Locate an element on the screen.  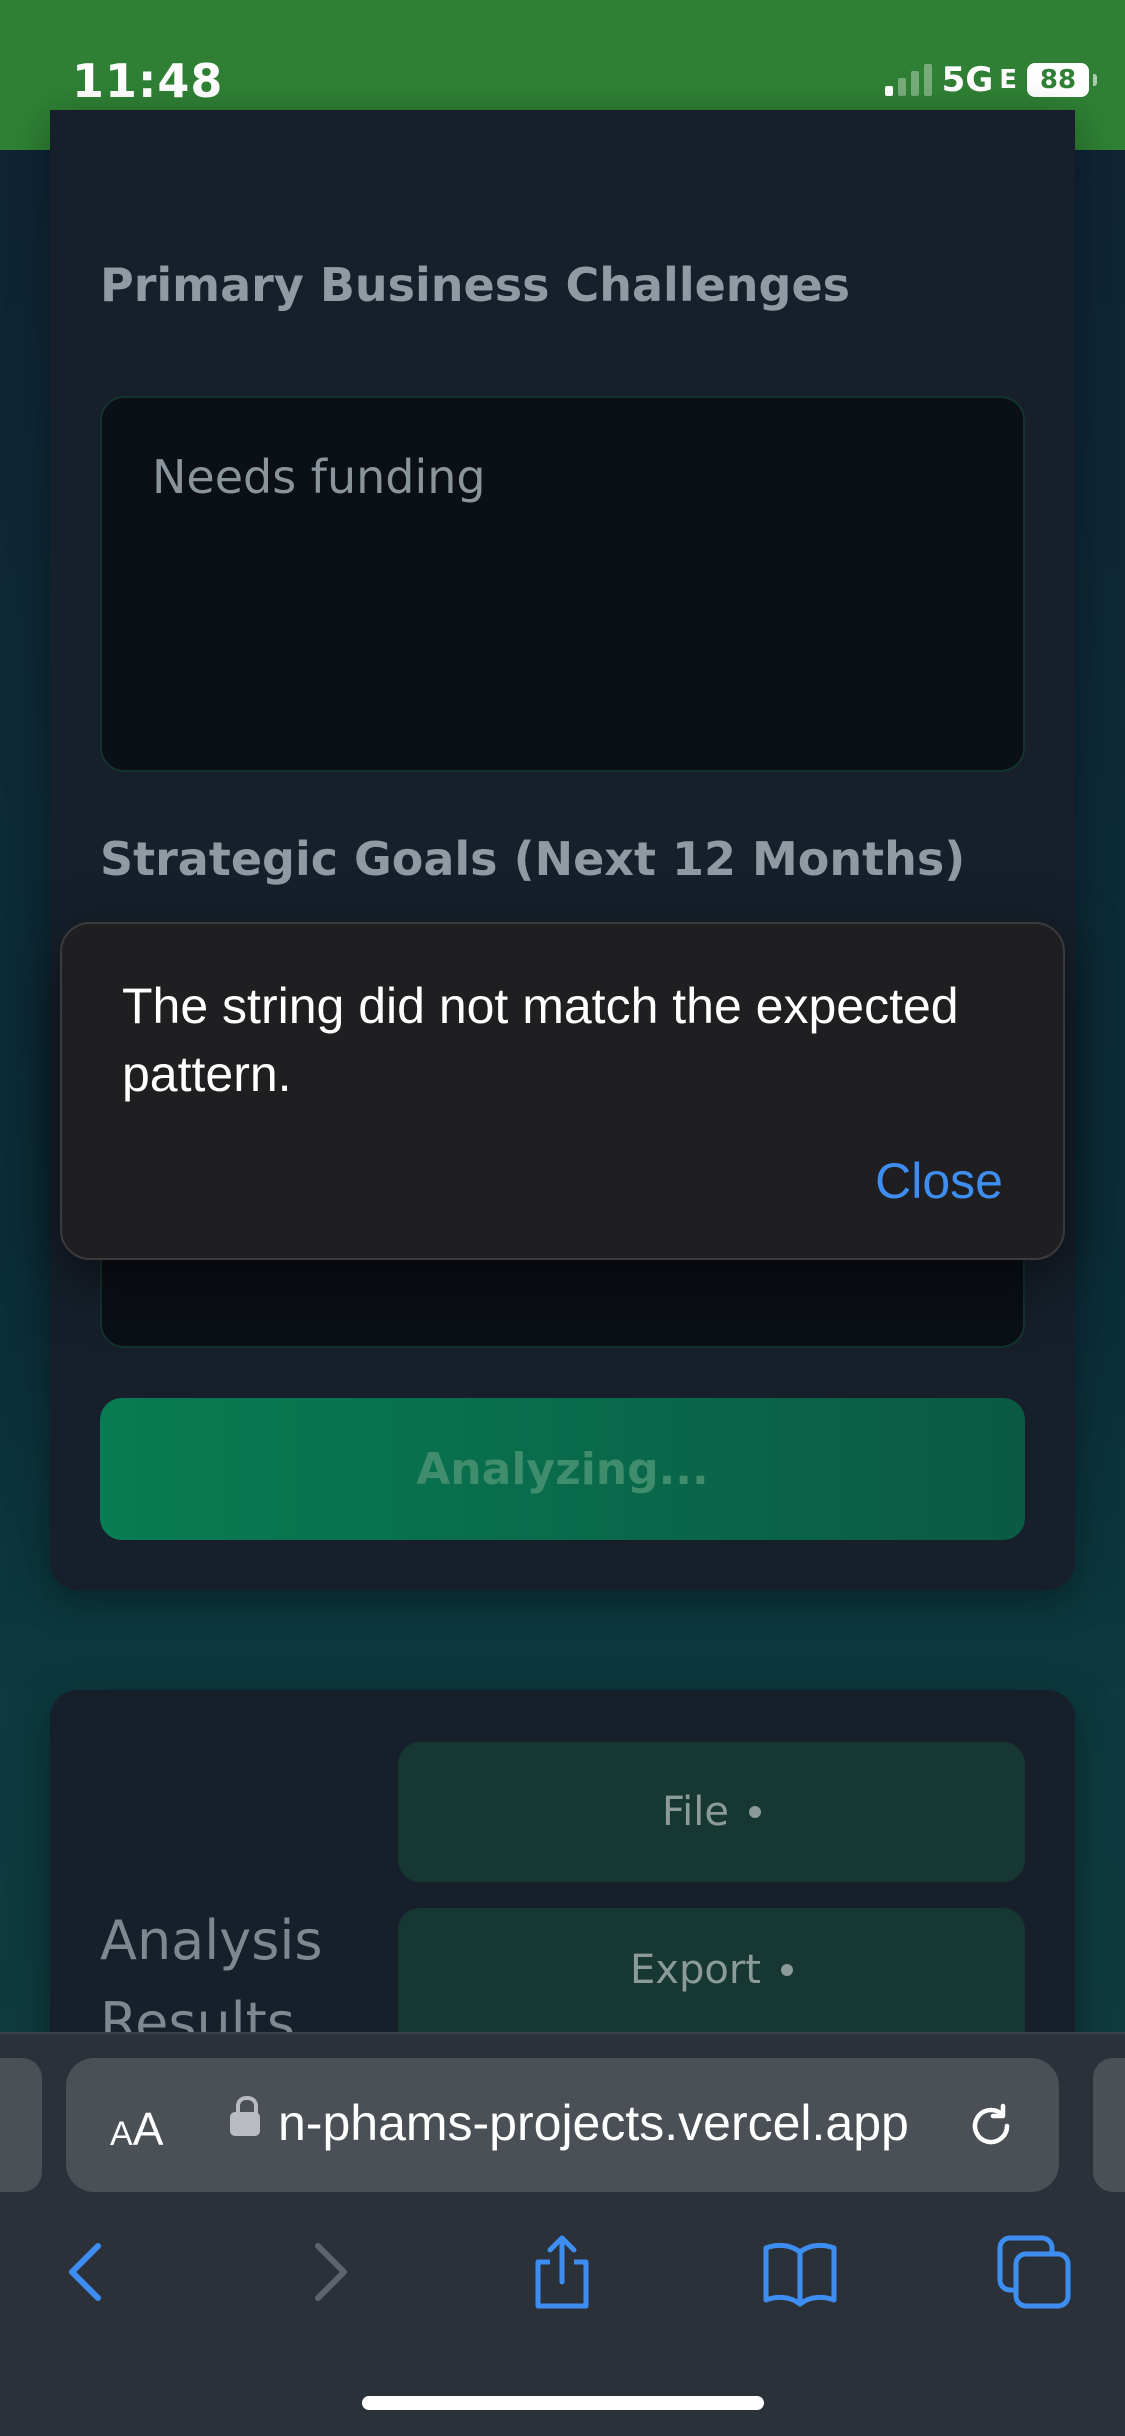
export-button: Export is located at coordinates (711, 1970).